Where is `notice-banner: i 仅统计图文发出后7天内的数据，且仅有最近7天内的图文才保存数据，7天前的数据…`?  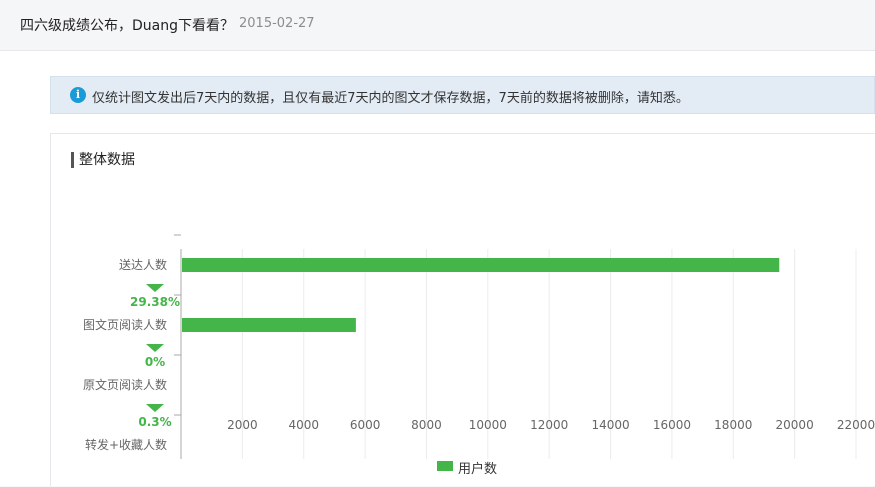 notice-banner: i 仅统计图文发出后7天内的数据，且仅有最近7天内的图文才保存数据，7天前的数据… is located at coordinates (462, 95).